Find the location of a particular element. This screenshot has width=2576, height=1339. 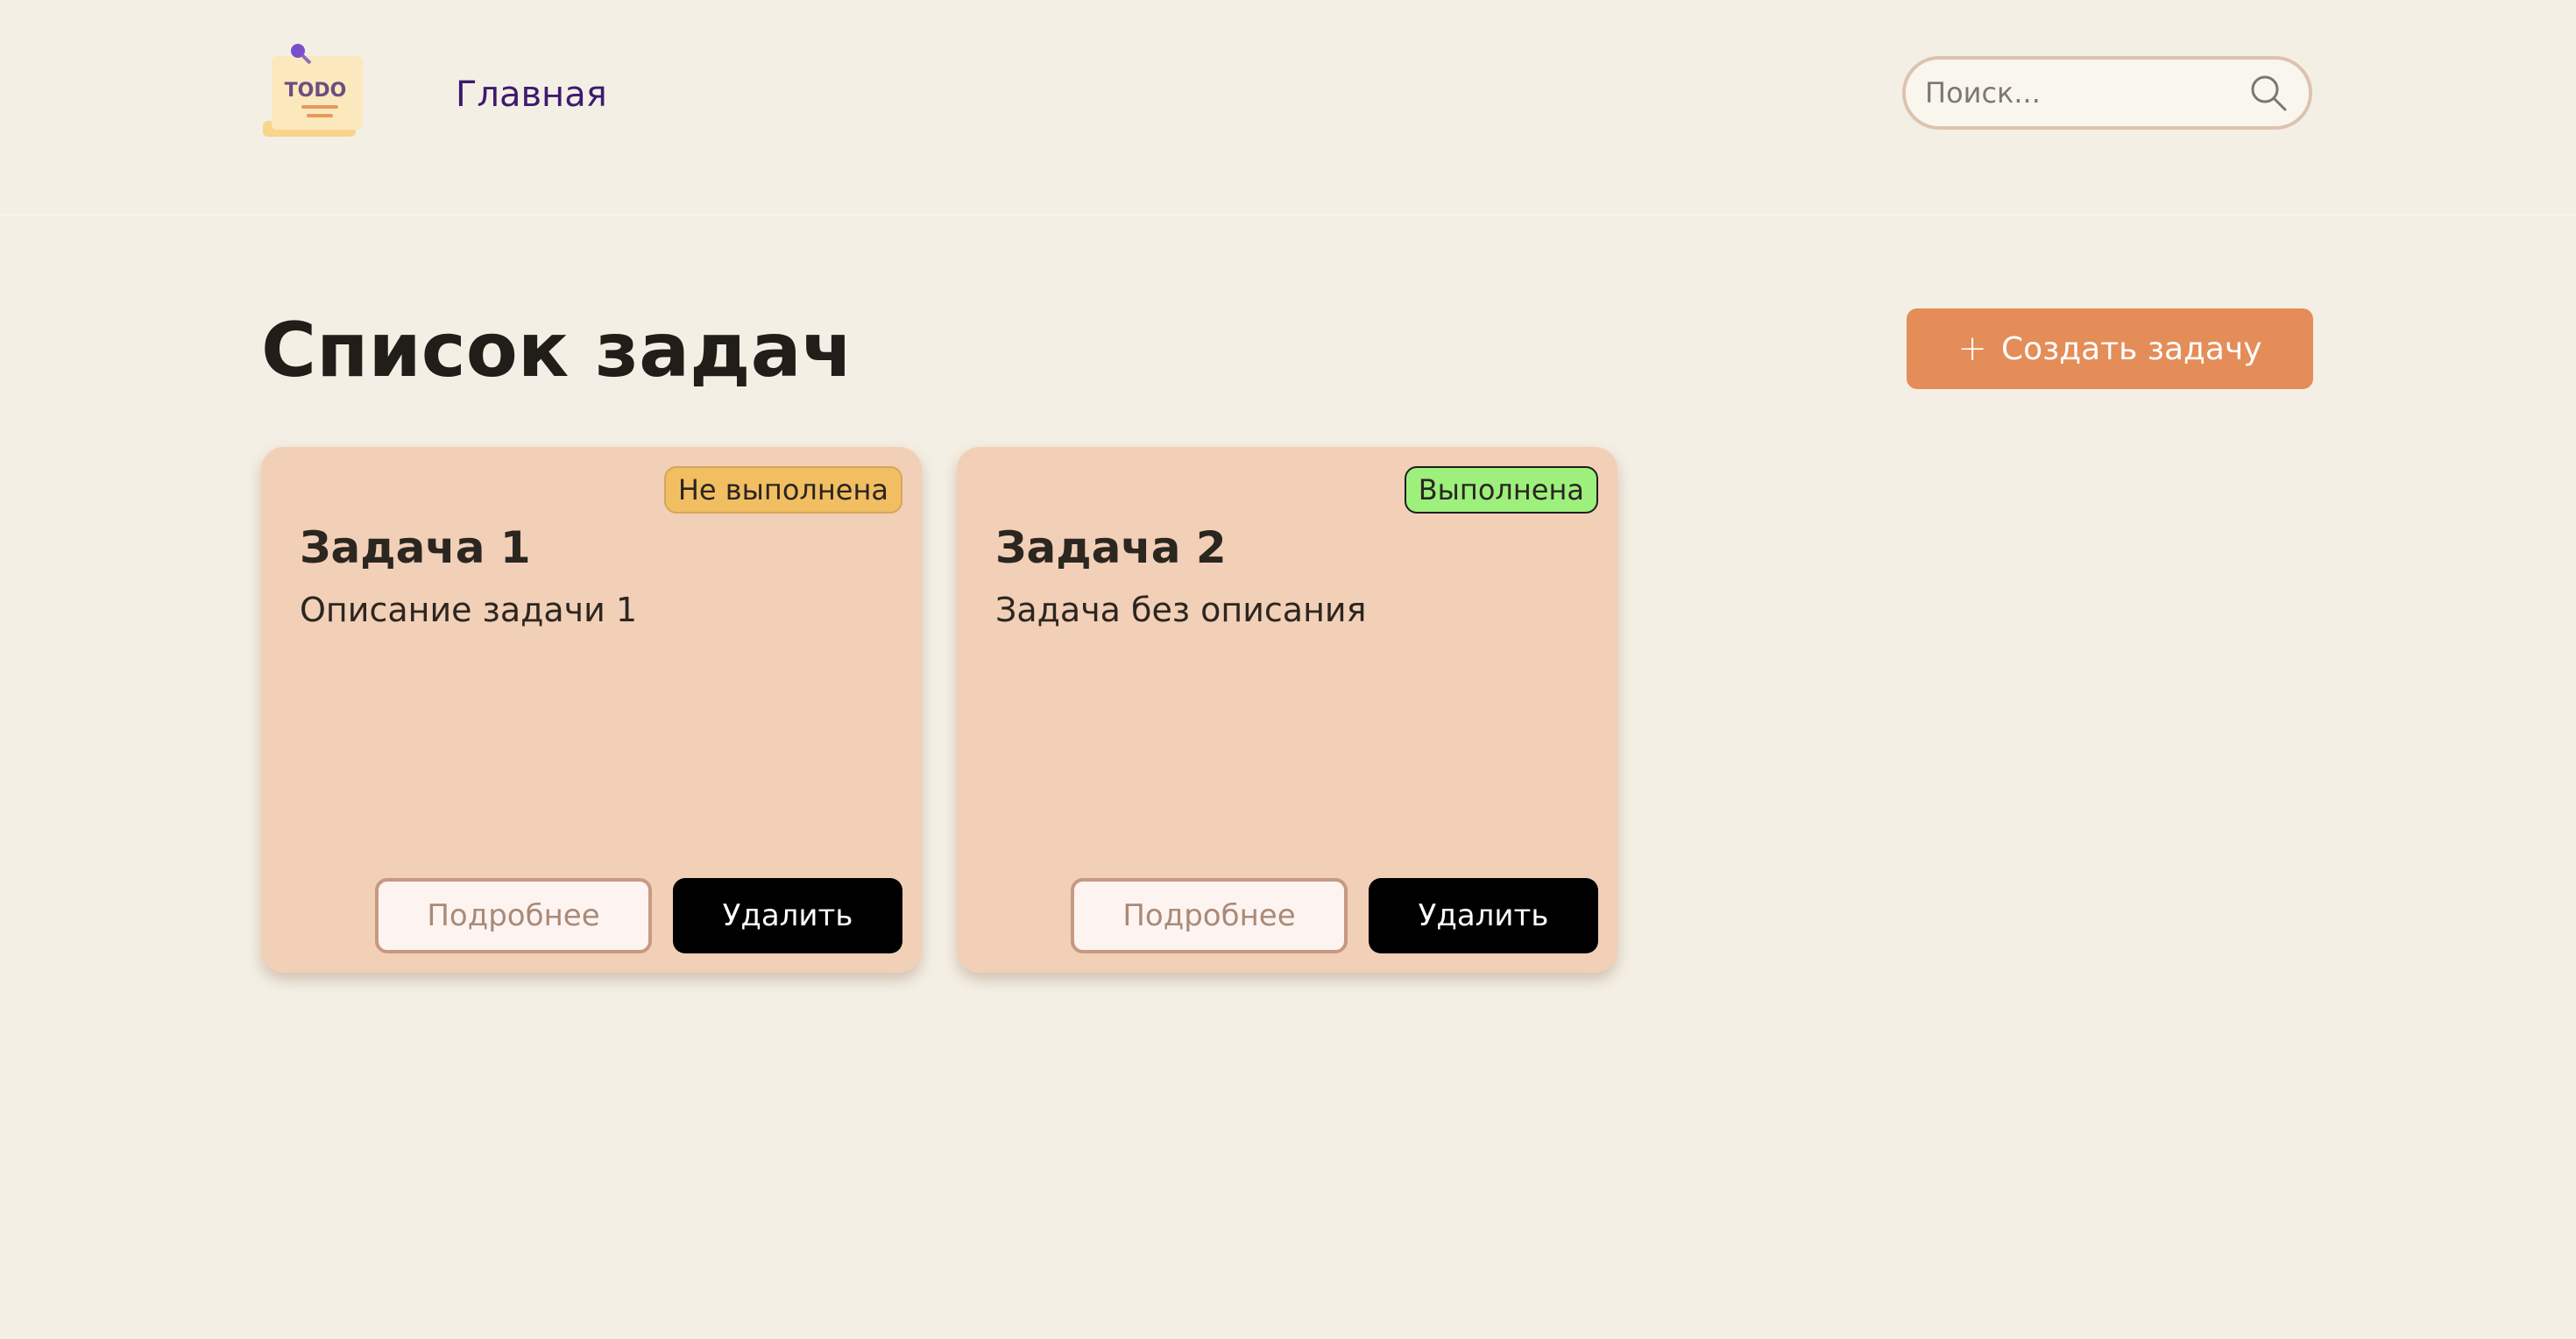

todo-logo: TODO is located at coordinates (316, 93).